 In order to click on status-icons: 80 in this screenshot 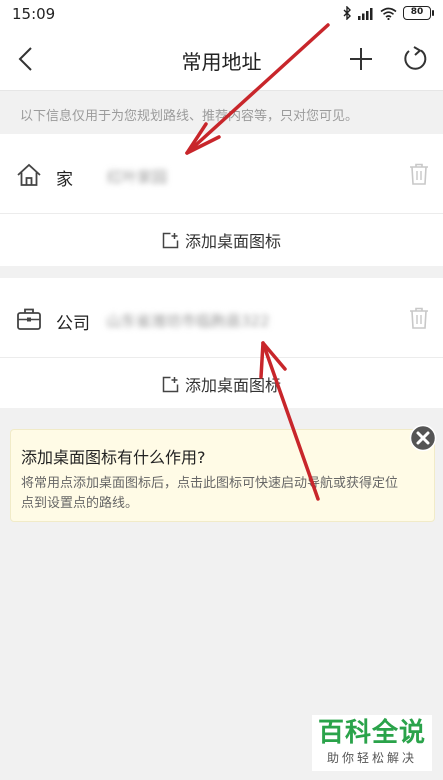, I will do `click(388, 13)`.